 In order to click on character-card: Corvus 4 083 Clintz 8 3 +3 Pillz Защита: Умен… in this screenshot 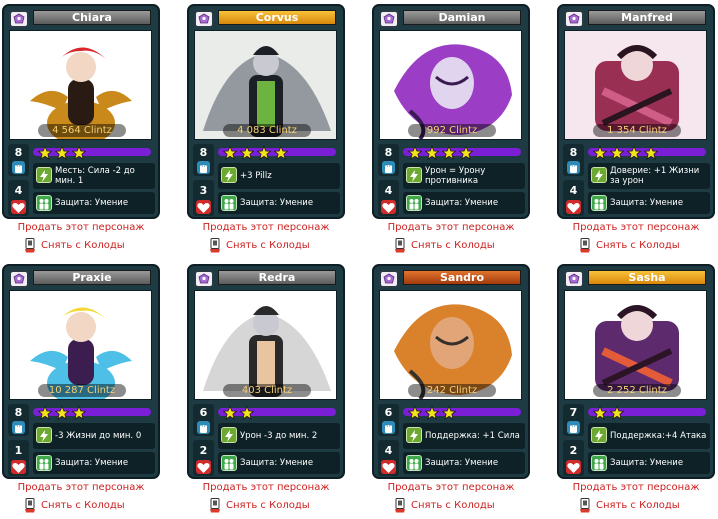, I will do `click(266, 111)`.